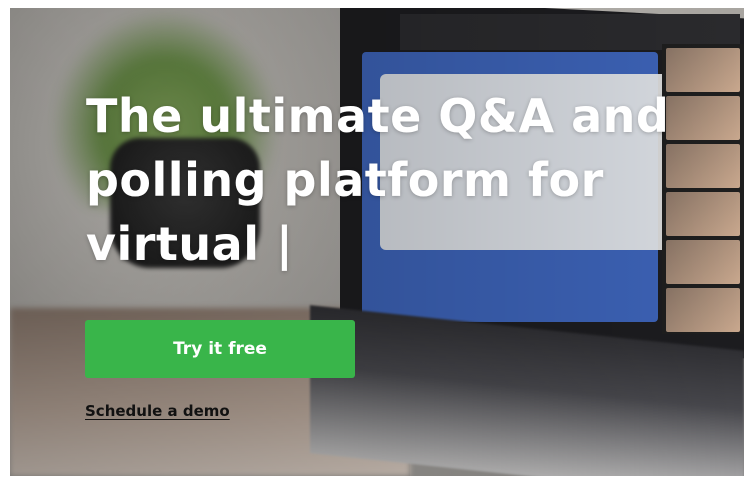  I want to click on headline-line: polling platform for, so click(345, 180).